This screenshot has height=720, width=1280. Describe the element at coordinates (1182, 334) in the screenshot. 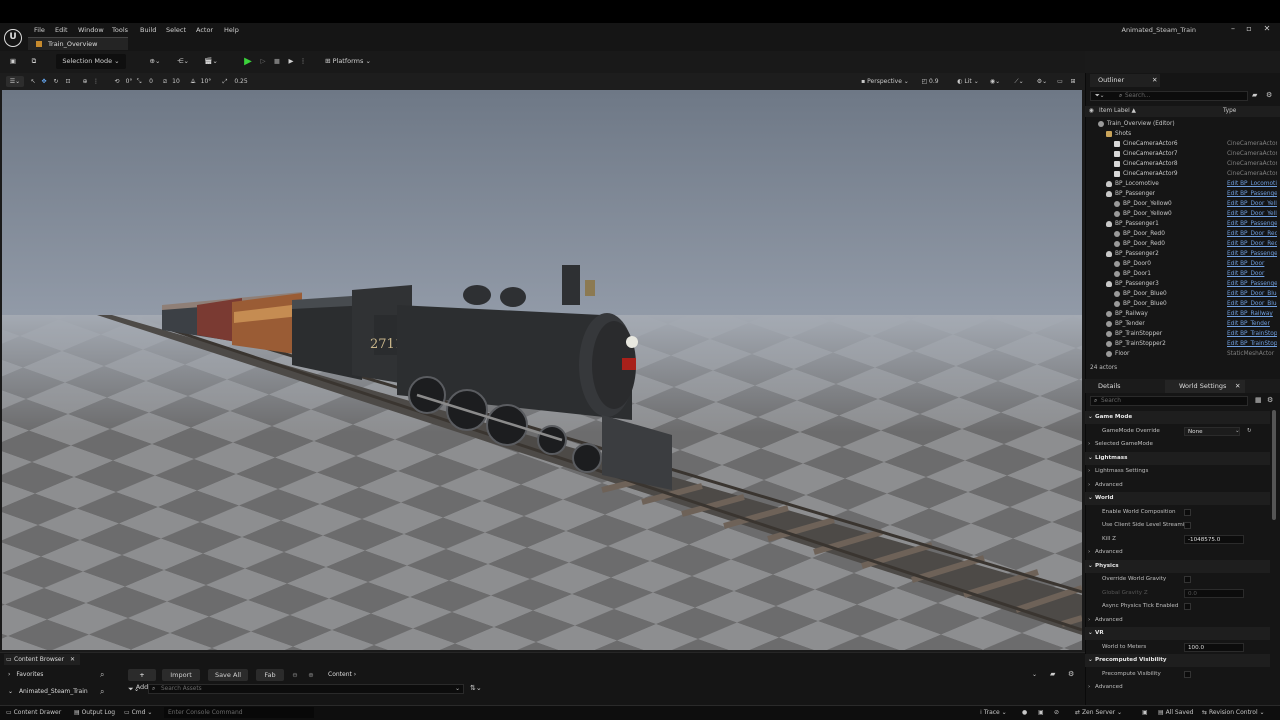

I see `outliner-row: BP_TrainStopper Edit BP_TrainStopper` at that location.